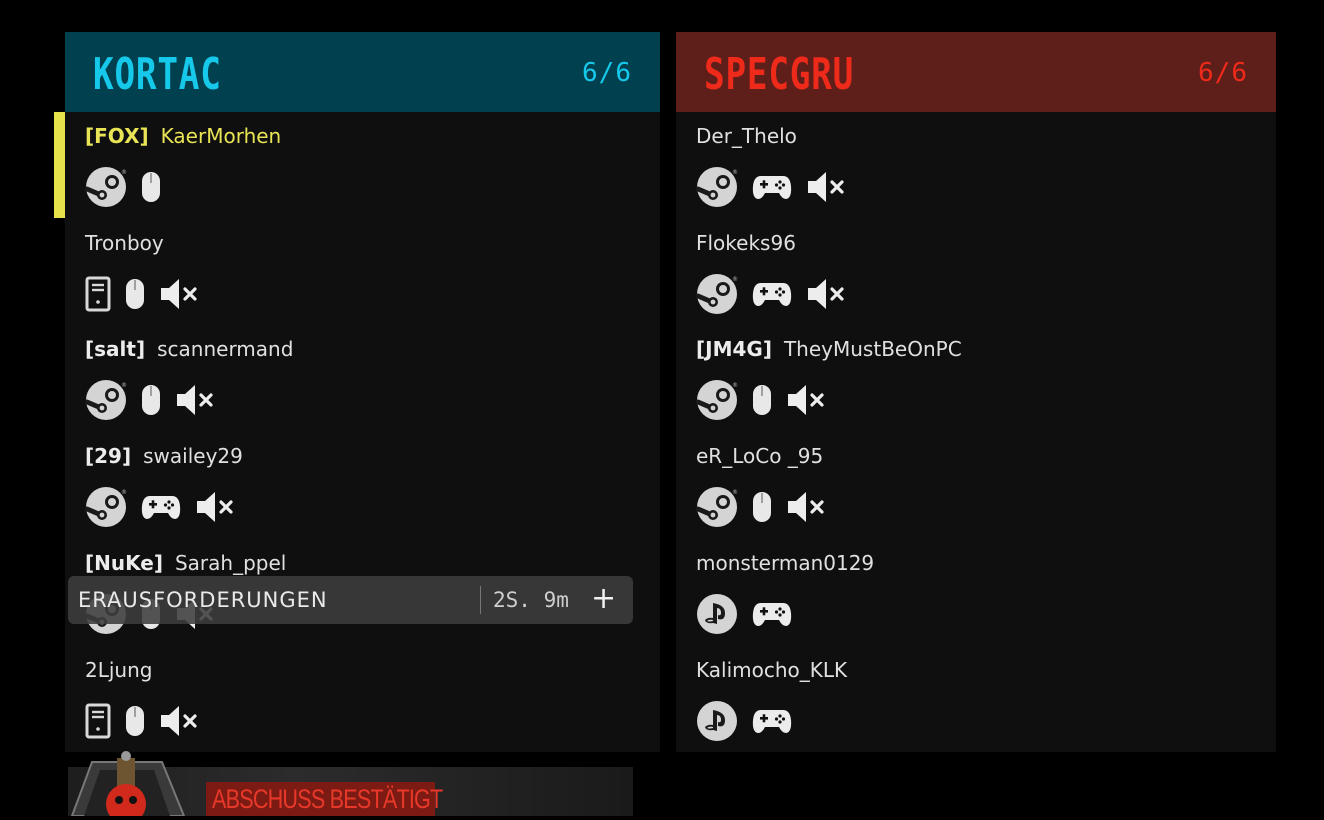 This screenshot has width=1324, height=820. I want to click on player-name: TheyMustBeOnPC, so click(872, 349).